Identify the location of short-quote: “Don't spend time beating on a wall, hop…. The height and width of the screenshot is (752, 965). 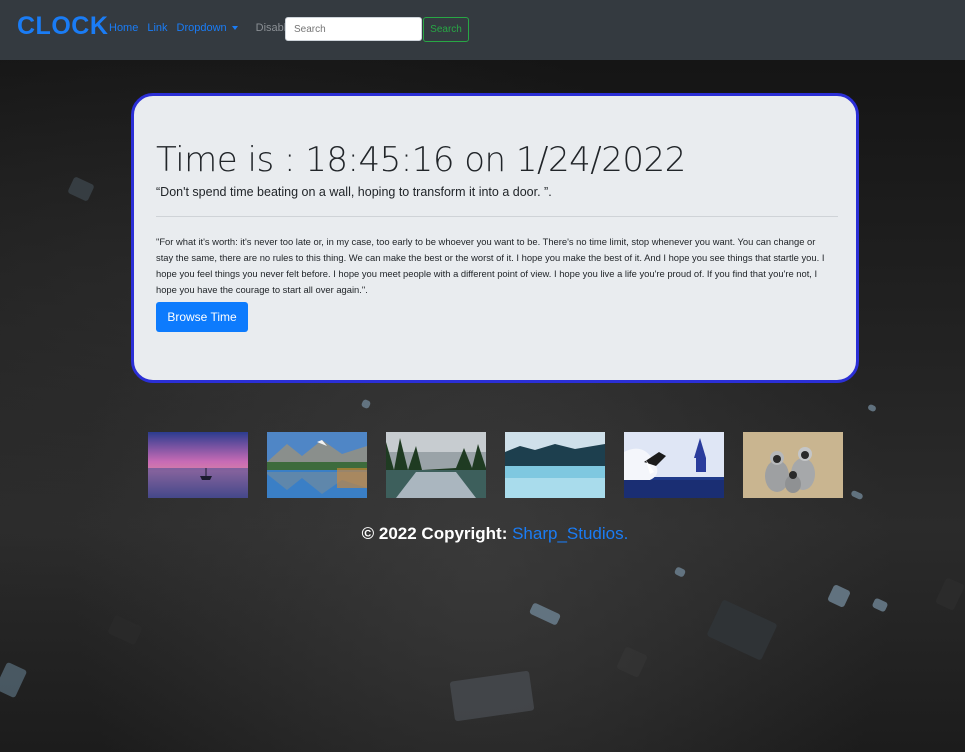
(354, 192).